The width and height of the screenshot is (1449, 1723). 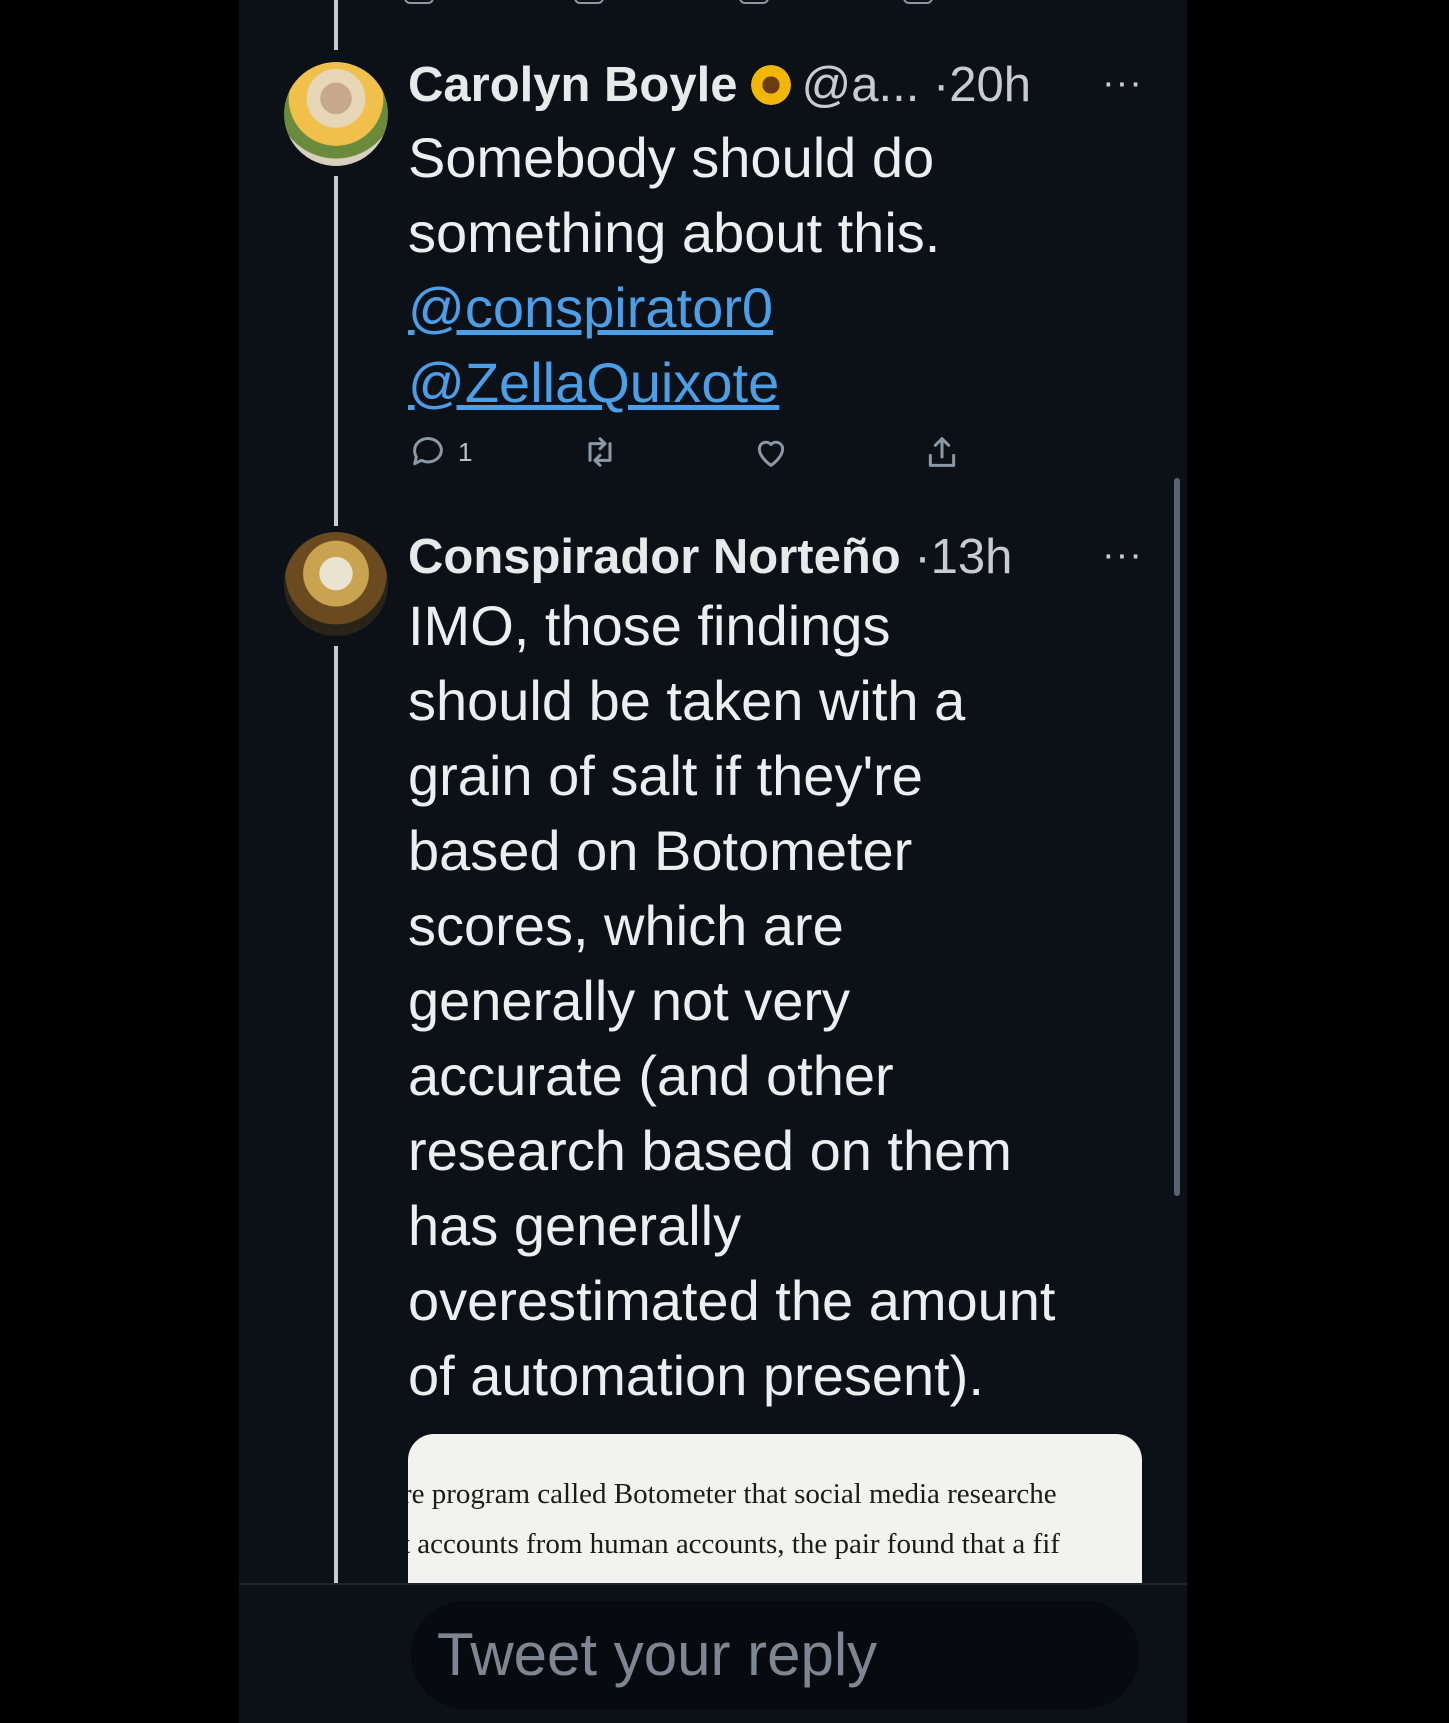 I want to click on scrollbar, so click(x=1177, y=837).